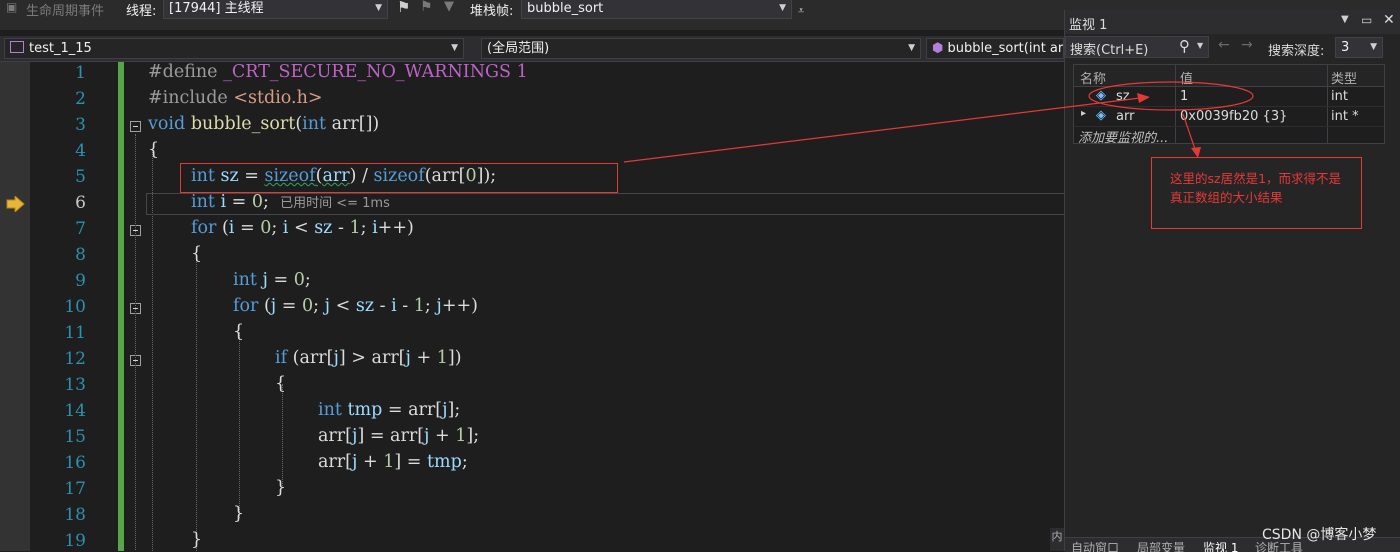 The width and height of the screenshot is (1400, 552). I want to click on search-placeholder: 搜索(Ctrl+E), so click(1109, 50).